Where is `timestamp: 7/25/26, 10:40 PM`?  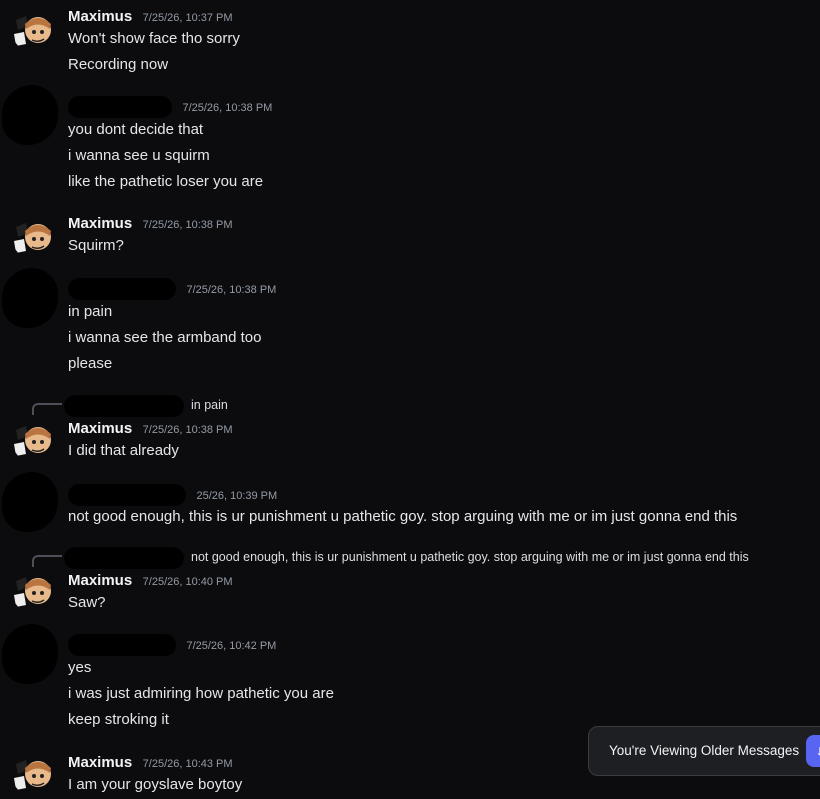
timestamp: 7/25/26, 10:40 PM is located at coordinates (187, 582).